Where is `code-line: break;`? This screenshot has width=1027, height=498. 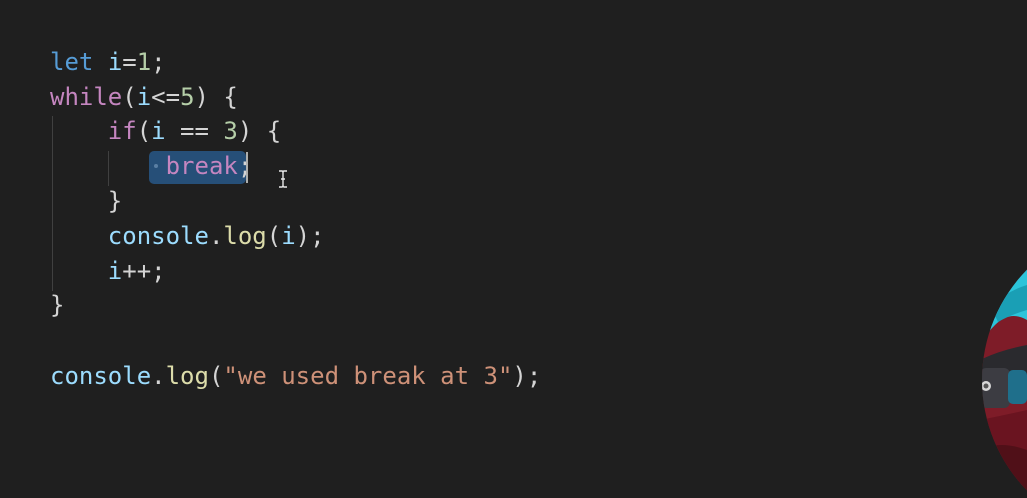
code-line: break; is located at coordinates (151, 166).